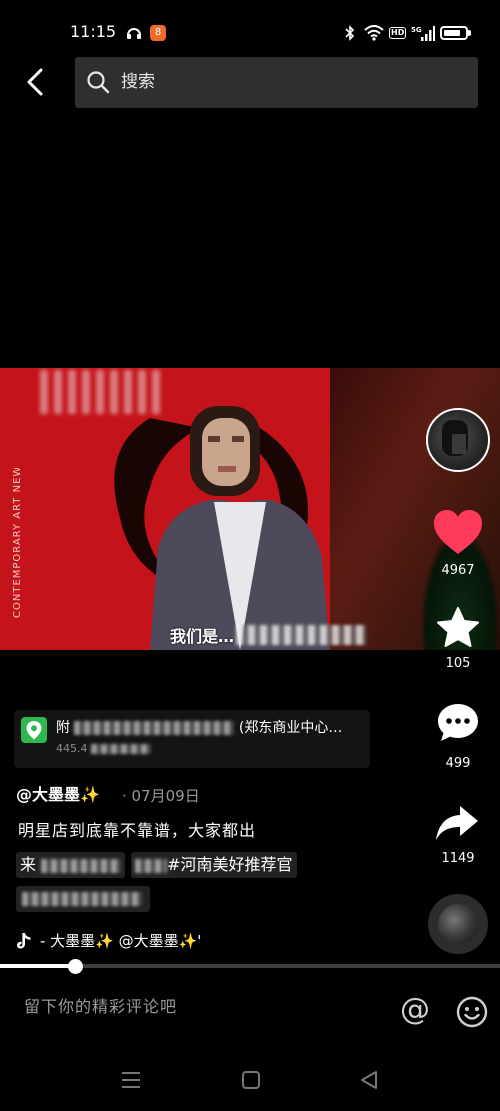 The width and height of the screenshot is (500, 1111). I want to click on favorite-button, so click(458, 628).